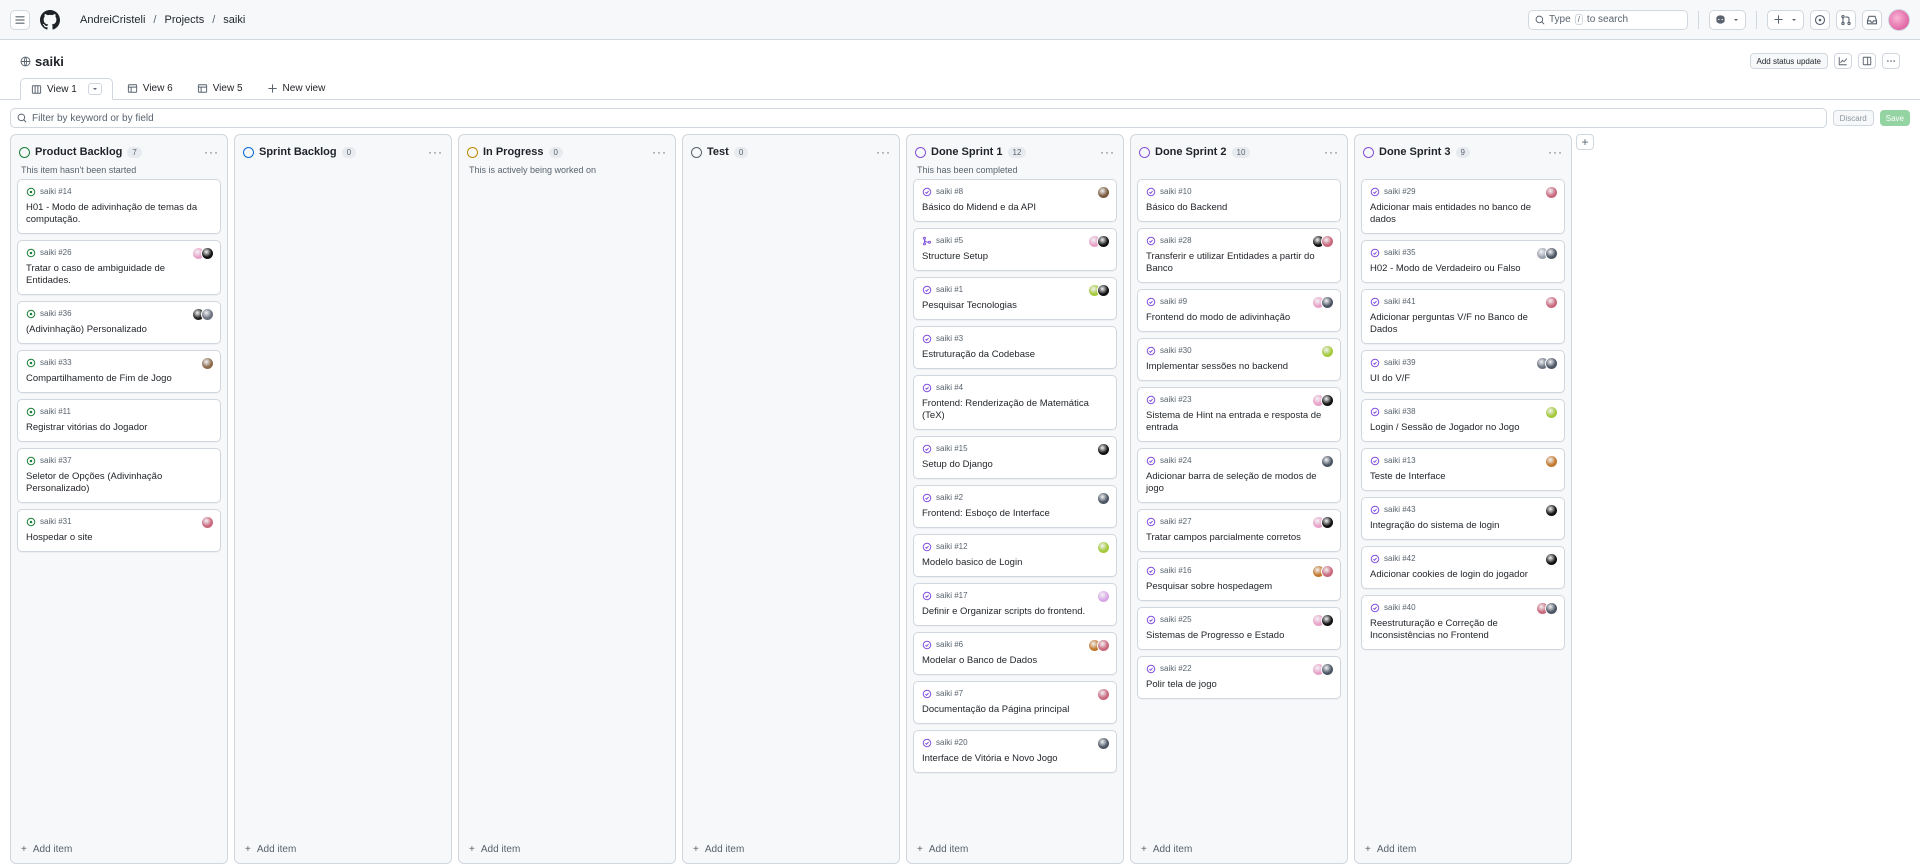 Image resolution: width=1920 pixels, height=868 pixels. What do you see at coordinates (119, 379) in the screenshot?
I see `issue-title: Compartilhamento de Fim de Jogo` at bounding box center [119, 379].